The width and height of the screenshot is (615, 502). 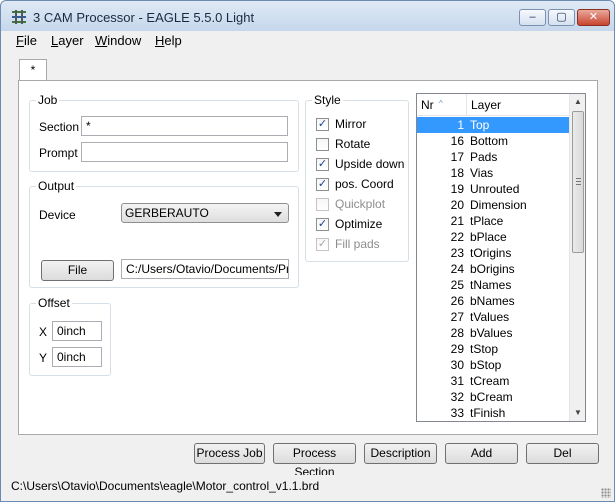 I want to click on layer-row: 29 tStop, so click(x=493, y=349).